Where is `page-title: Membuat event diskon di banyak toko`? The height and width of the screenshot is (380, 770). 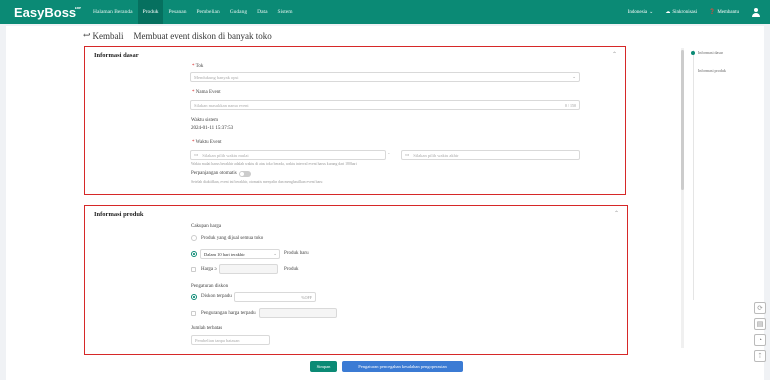
page-title: Membuat event diskon di banyak toko is located at coordinates (202, 35).